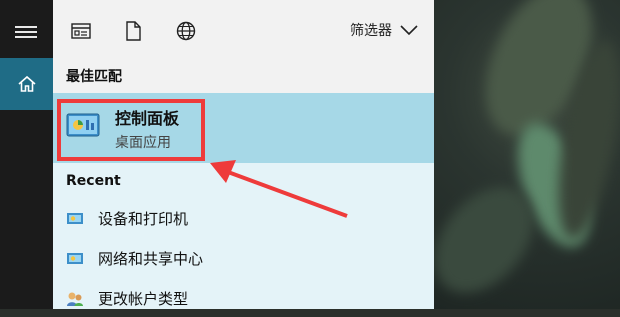 The height and width of the screenshot is (317, 620). I want to click on globe-icon, so click(186, 31).